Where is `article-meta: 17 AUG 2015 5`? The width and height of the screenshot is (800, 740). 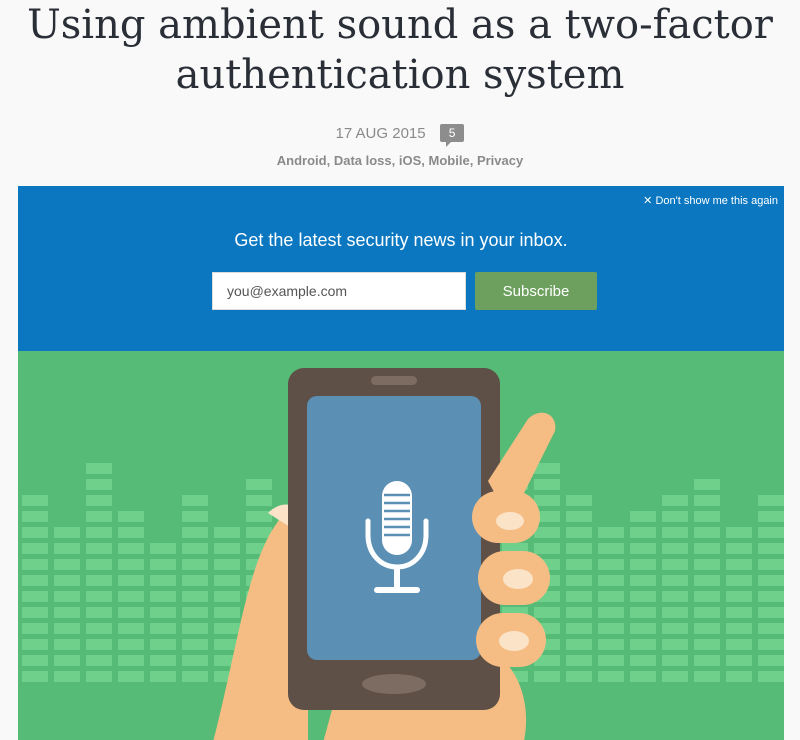
article-meta: 17 AUG 2015 5 is located at coordinates (400, 136).